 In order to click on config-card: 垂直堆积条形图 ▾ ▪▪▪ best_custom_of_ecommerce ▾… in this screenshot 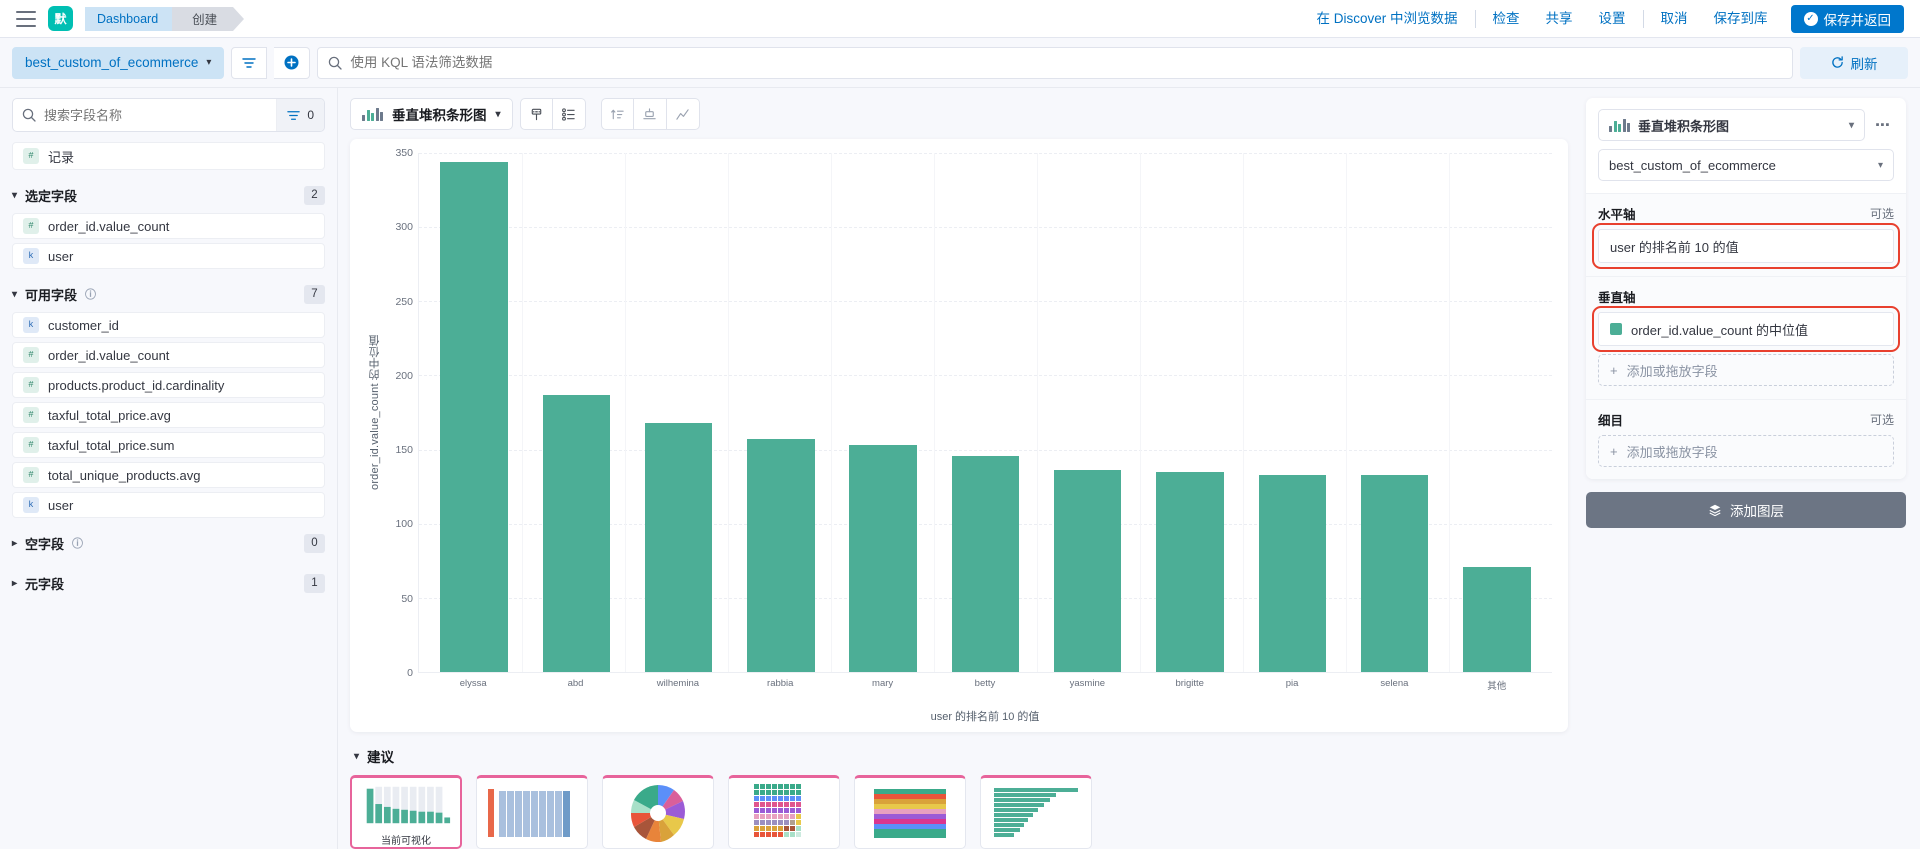, I will do `click(1746, 288)`.